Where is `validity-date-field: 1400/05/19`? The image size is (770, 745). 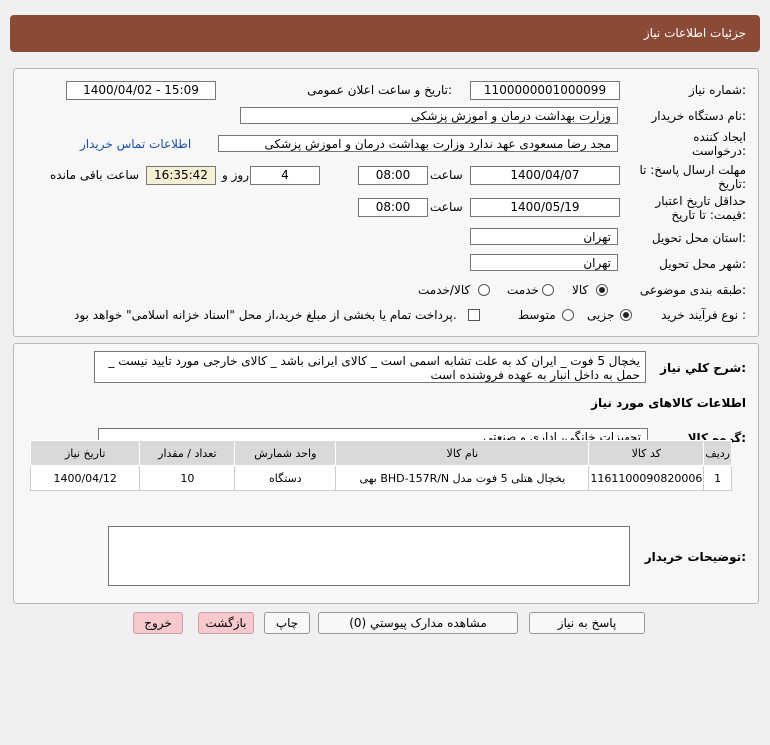 validity-date-field: 1400/05/19 is located at coordinates (545, 207).